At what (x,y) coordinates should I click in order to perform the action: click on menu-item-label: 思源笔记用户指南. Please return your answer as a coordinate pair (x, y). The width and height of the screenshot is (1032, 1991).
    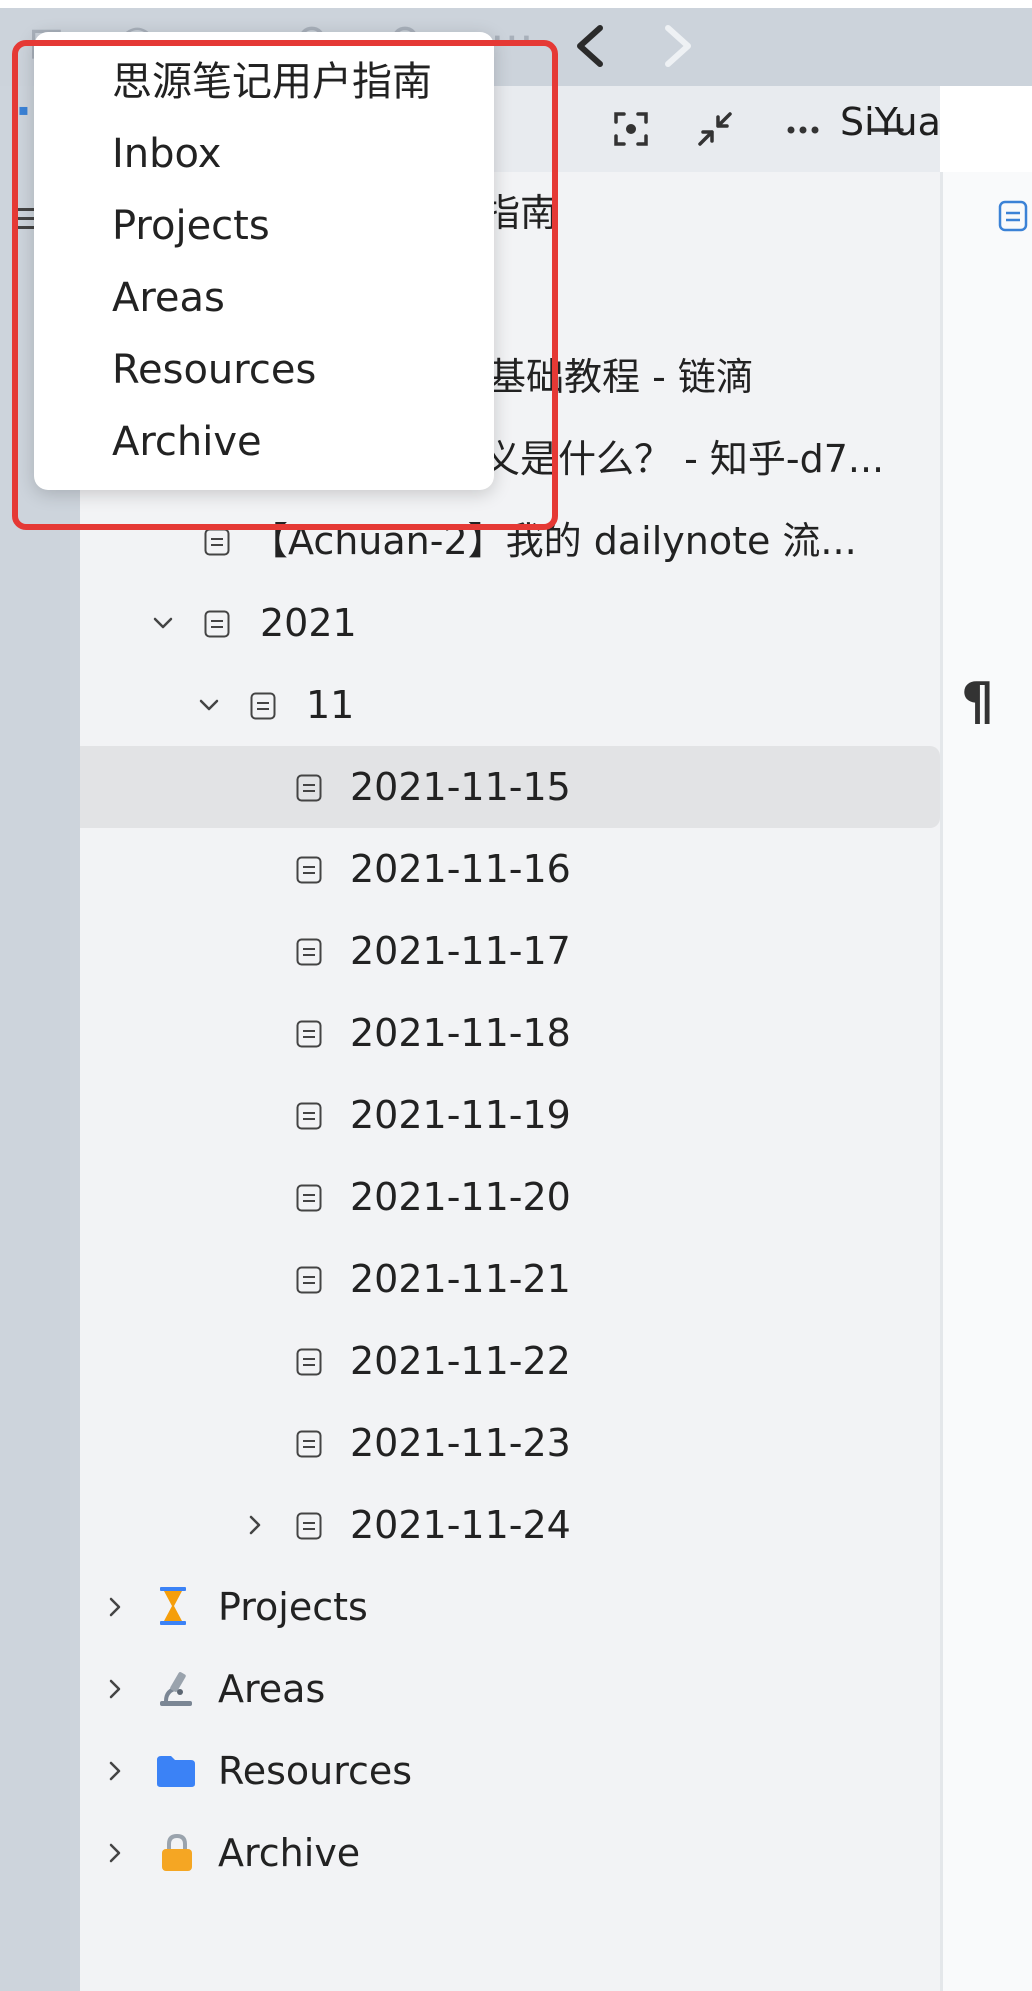
    Looking at the image, I should click on (272, 82).